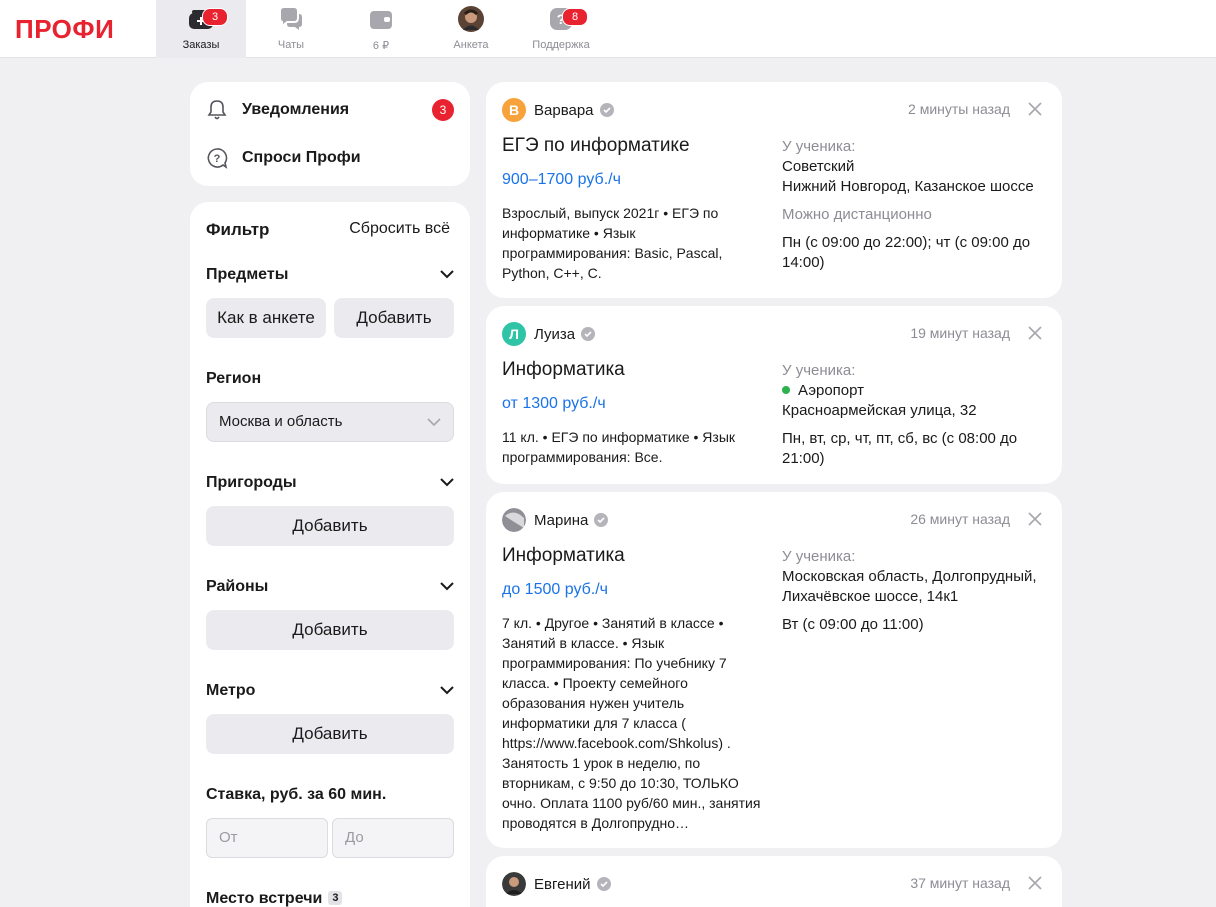  Describe the element at coordinates (296, 794) in the screenshot. I see `rate-title: Ставка, руб. за 60 мин.` at that location.